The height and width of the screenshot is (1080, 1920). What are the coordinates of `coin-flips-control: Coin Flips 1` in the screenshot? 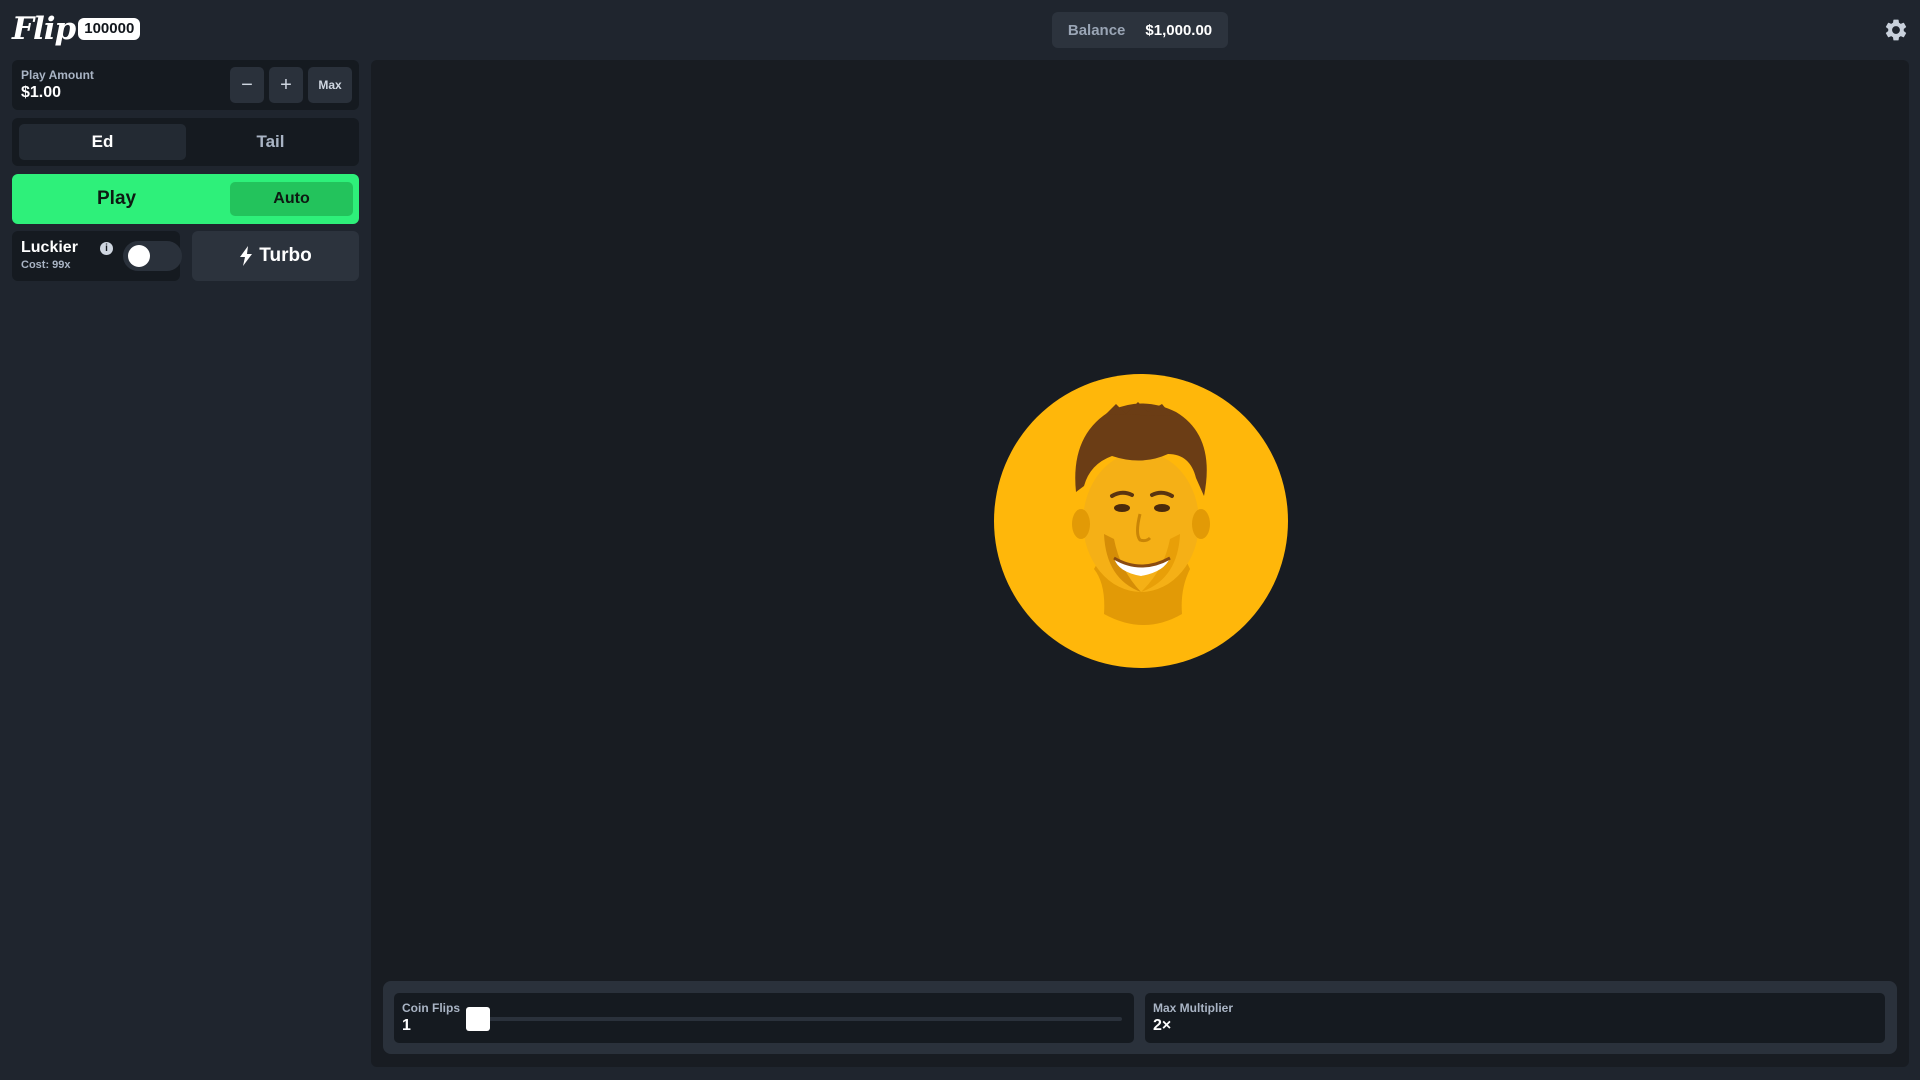 It's located at (764, 1018).